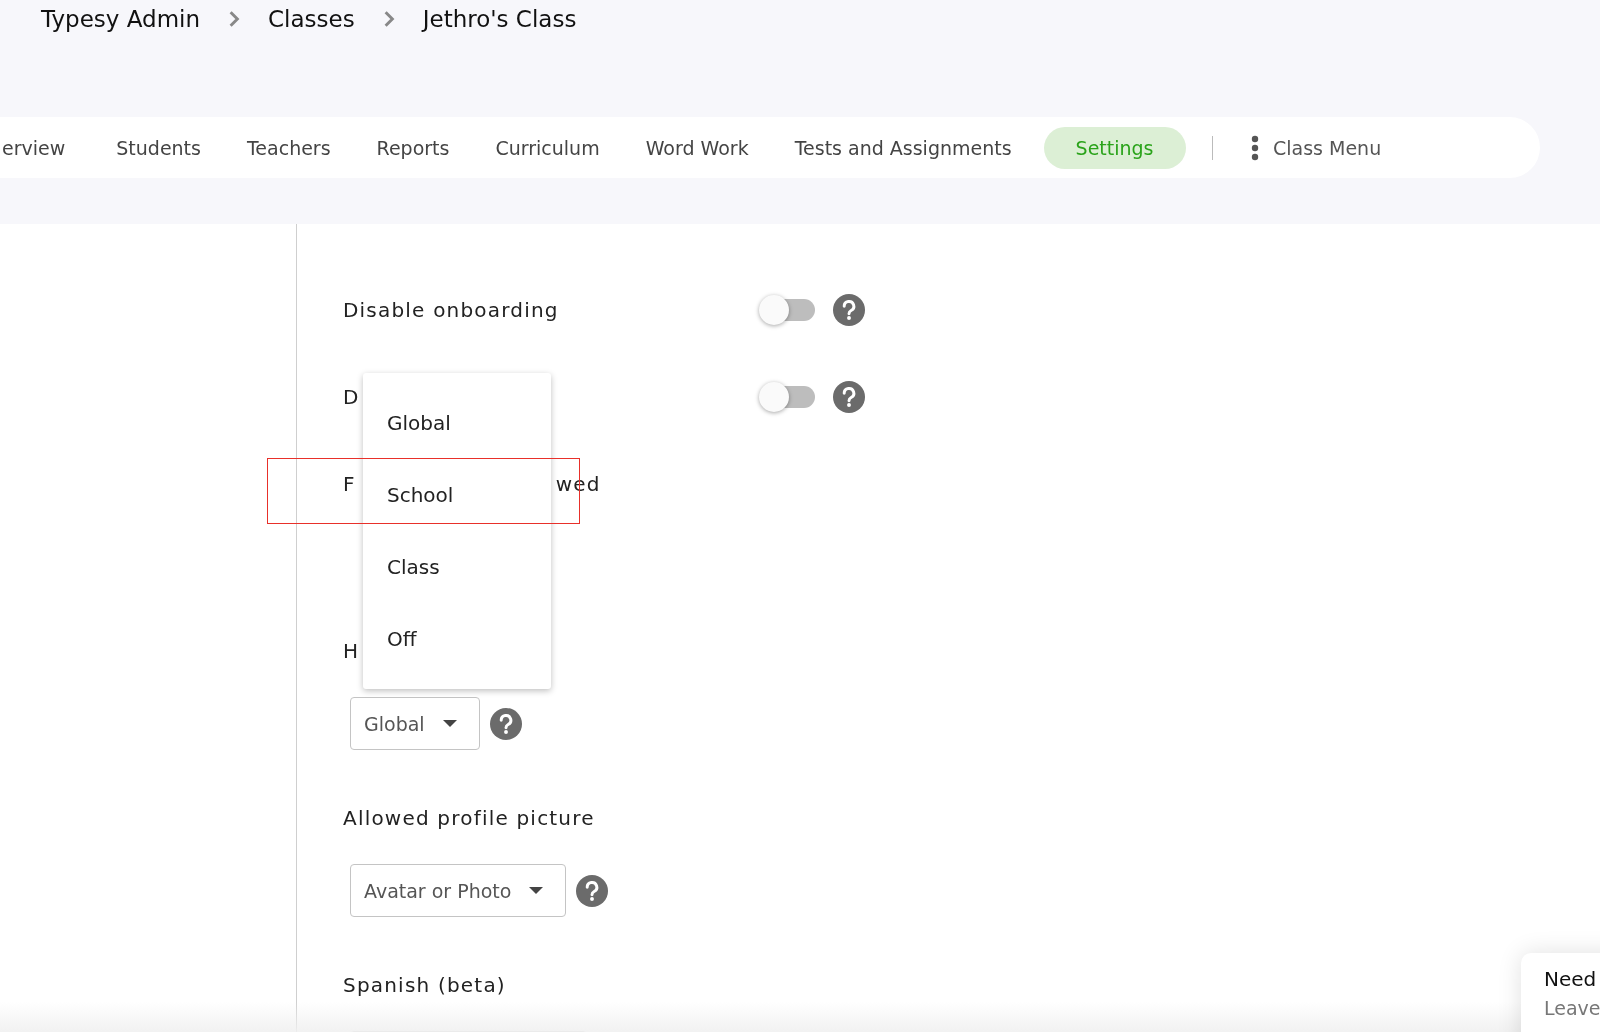 This screenshot has width=1600, height=1032. Describe the element at coordinates (349, 484) in the screenshot. I see `setting-label: F` at that location.